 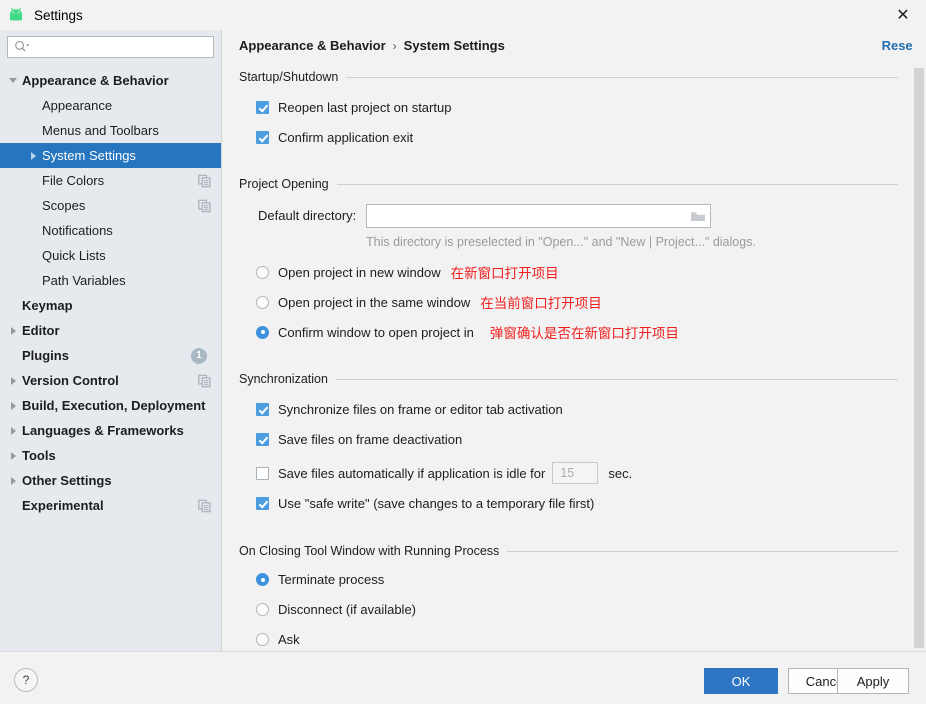 I want to click on content-scrollbar-thumb, so click(x=919, y=358).